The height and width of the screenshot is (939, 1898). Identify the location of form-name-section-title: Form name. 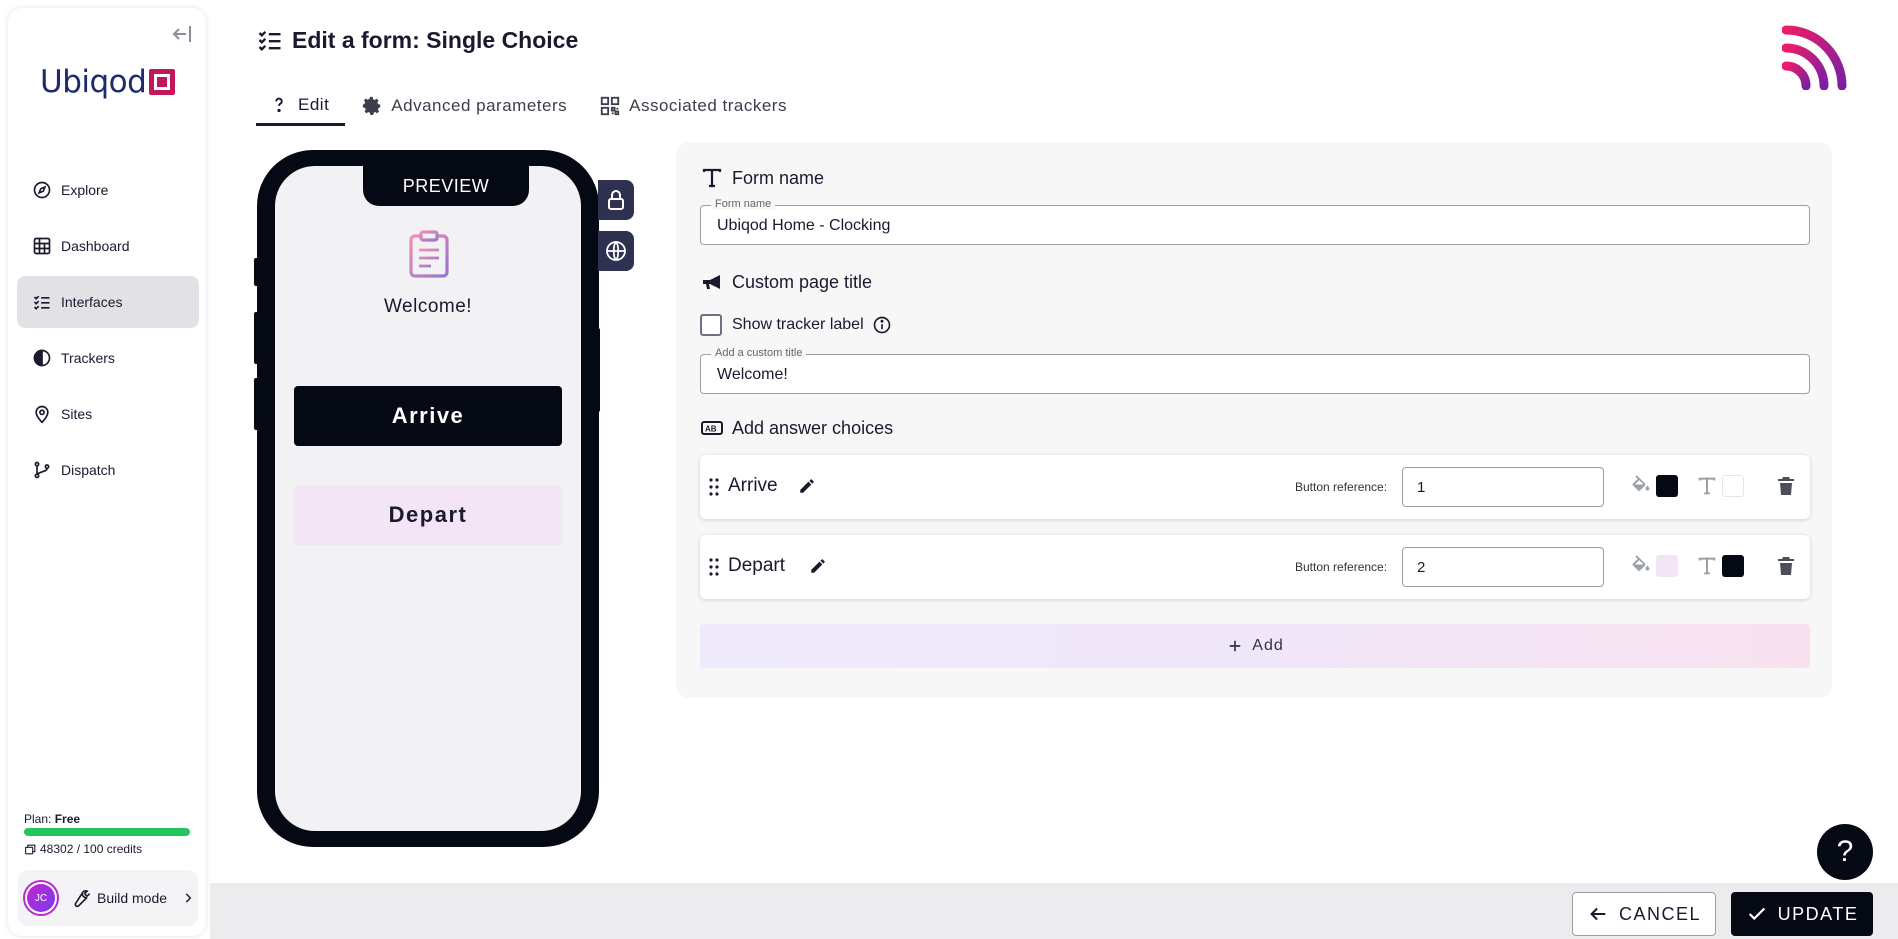
(762, 178).